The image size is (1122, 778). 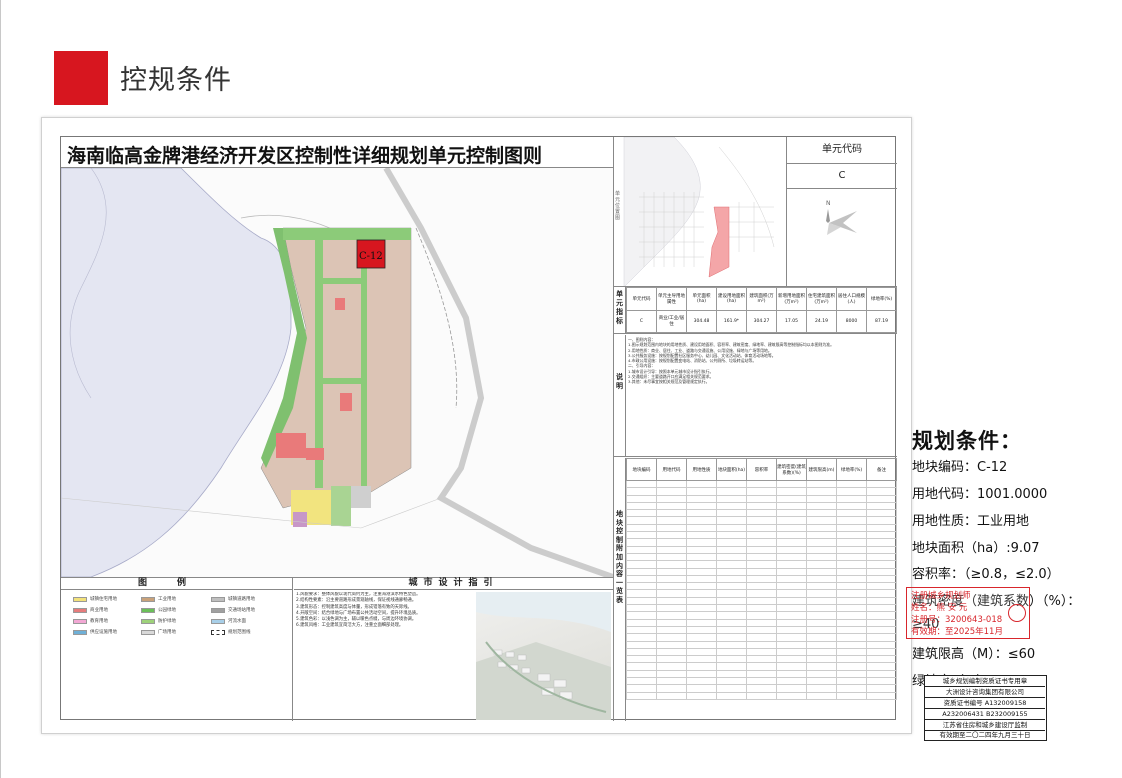 What do you see at coordinates (851, 469) in the screenshot?
I see `table-header-cell: 绿地率(%)` at bounding box center [851, 469].